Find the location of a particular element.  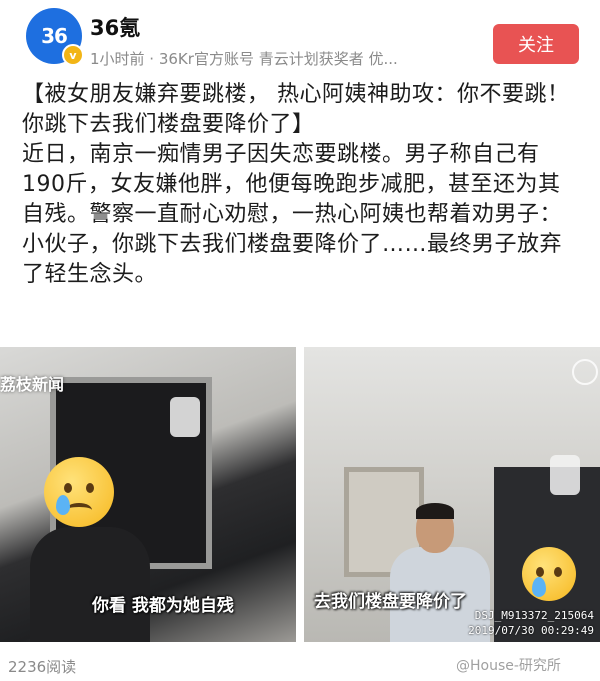

account-avatar: 36 v is located at coordinates (55, 37).